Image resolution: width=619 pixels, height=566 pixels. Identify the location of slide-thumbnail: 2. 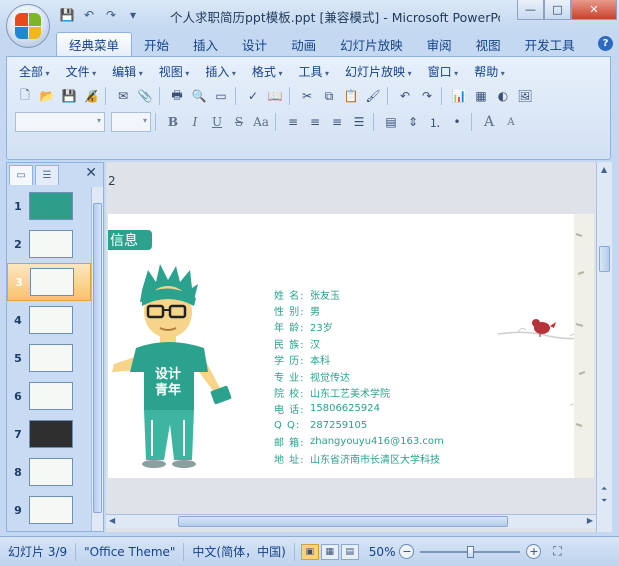
(49, 244).